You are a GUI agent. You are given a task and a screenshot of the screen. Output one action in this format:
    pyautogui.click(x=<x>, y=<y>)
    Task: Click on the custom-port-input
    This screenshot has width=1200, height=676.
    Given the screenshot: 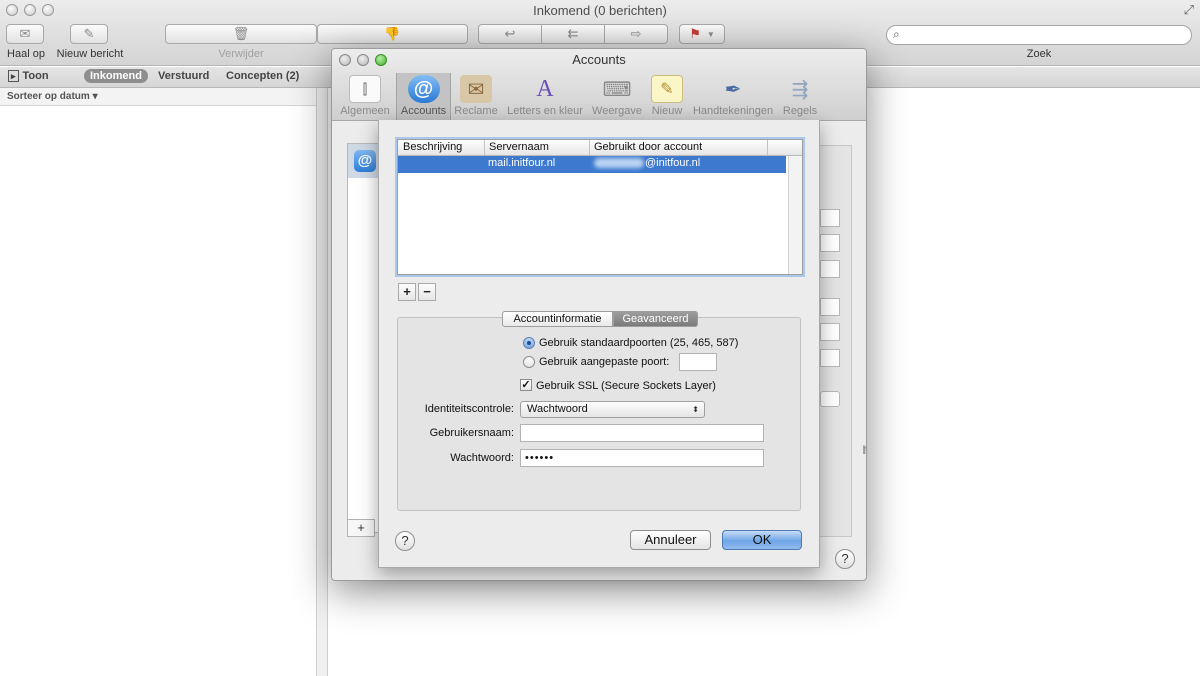 What is the action you would take?
    pyautogui.click(x=698, y=362)
    